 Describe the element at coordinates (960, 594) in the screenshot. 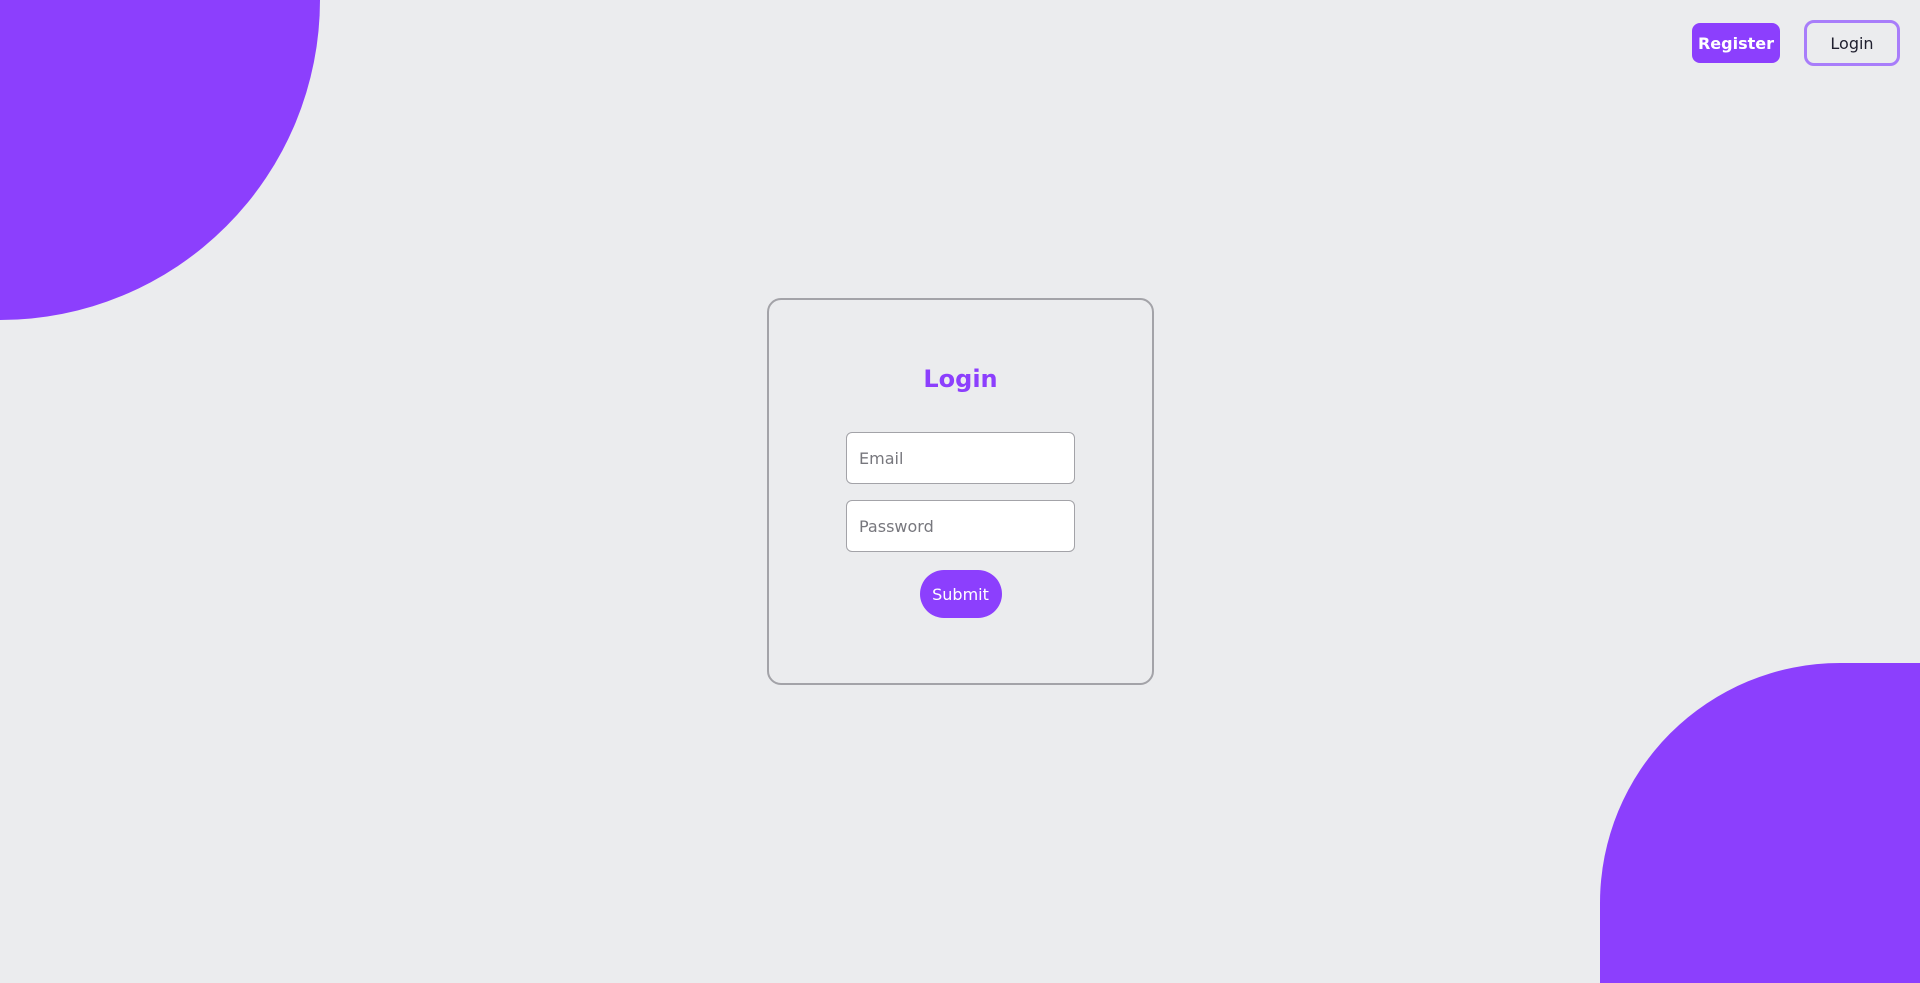

I see `submit-button: Submit` at that location.